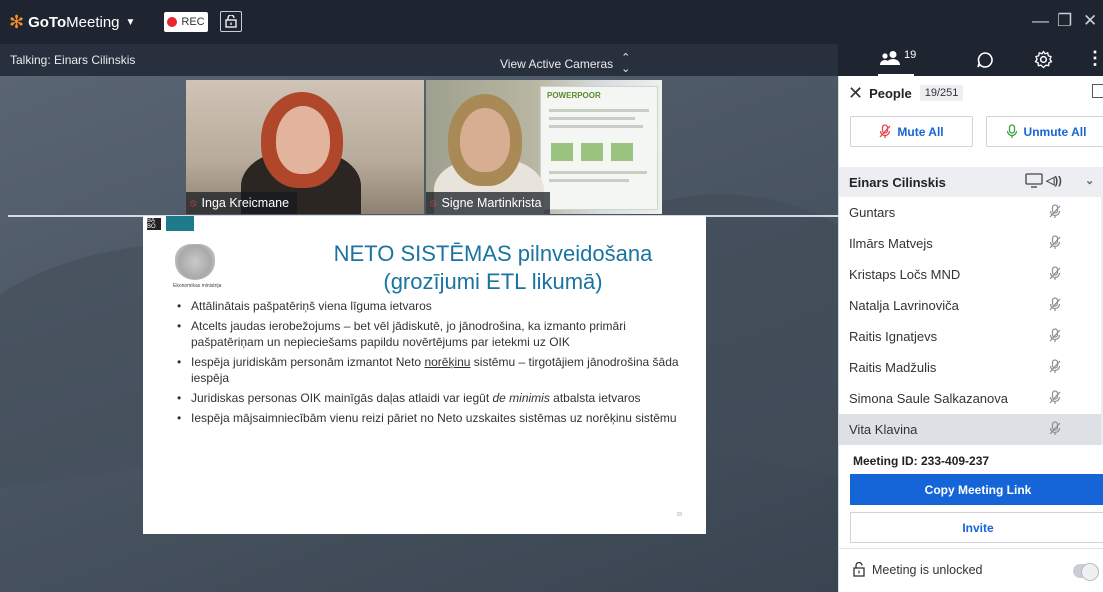 This screenshot has width=1103, height=592. Describe the element at coordinates (1089, 180) in the screenshot. I see `chevron-down-icon: ⌄` at that location.